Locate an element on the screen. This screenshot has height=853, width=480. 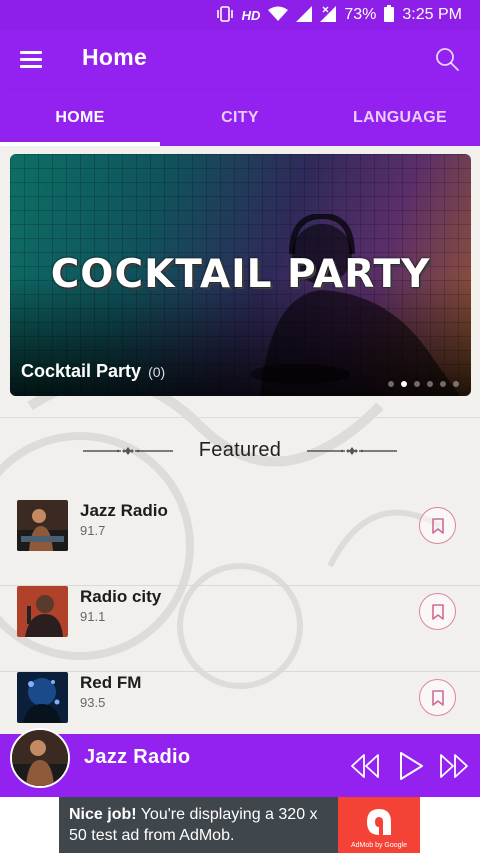
tab-bar: HOME CITY LANGUAGE is located at coordinates (240, 118).